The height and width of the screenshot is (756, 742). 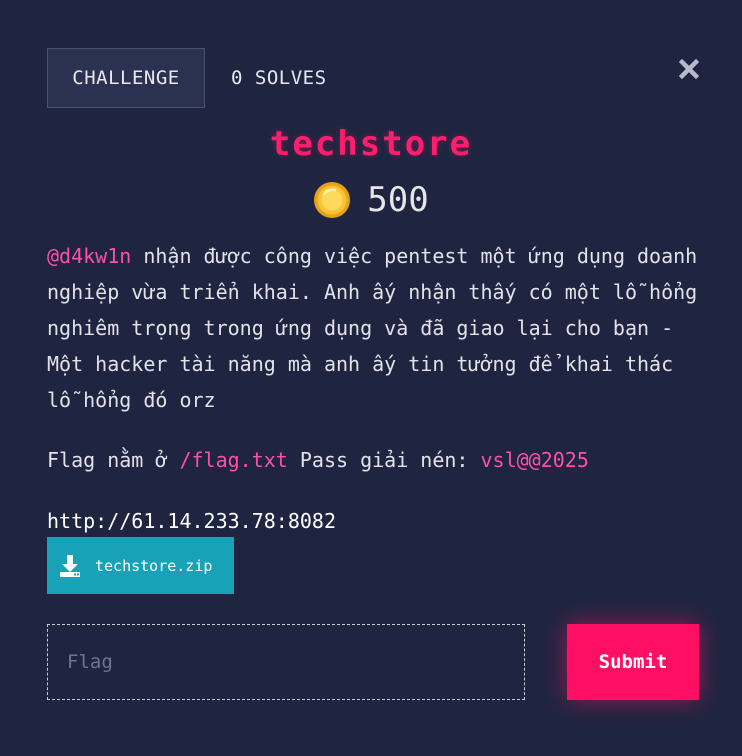 What do you see at coordinates (233, 460) in the screenshot?
I see `flag-path: /flag.txt` at bounding box center [233, 460].